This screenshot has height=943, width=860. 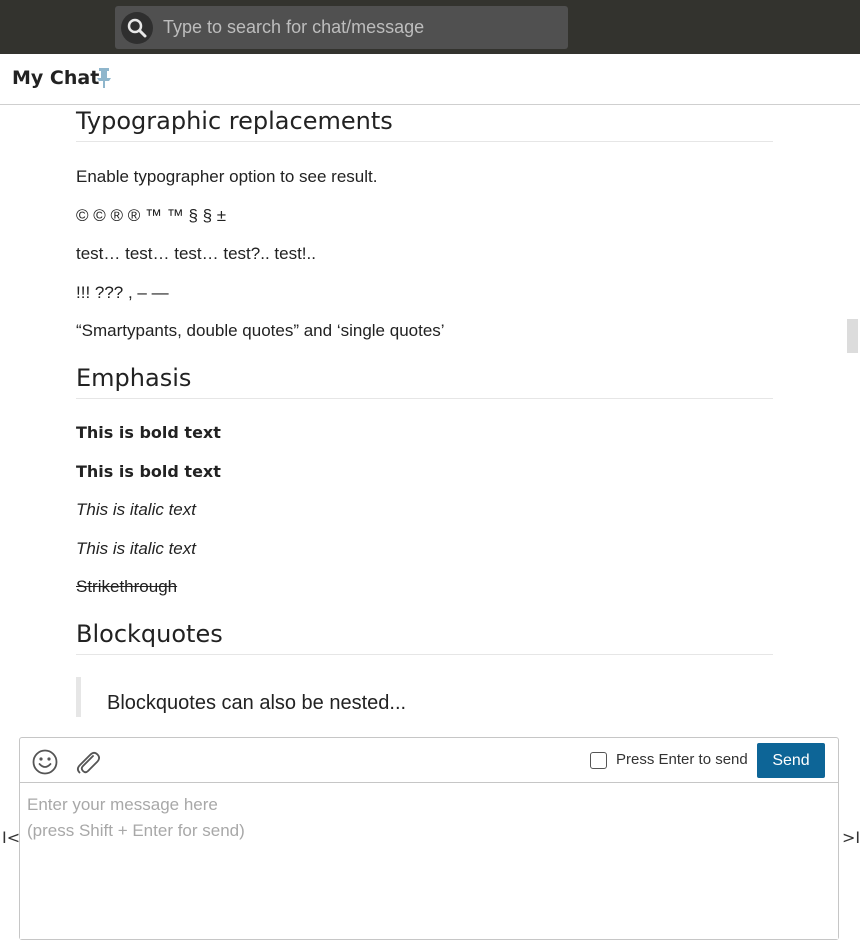 I want to click on send-button: Send, so click(x=791, y=760).